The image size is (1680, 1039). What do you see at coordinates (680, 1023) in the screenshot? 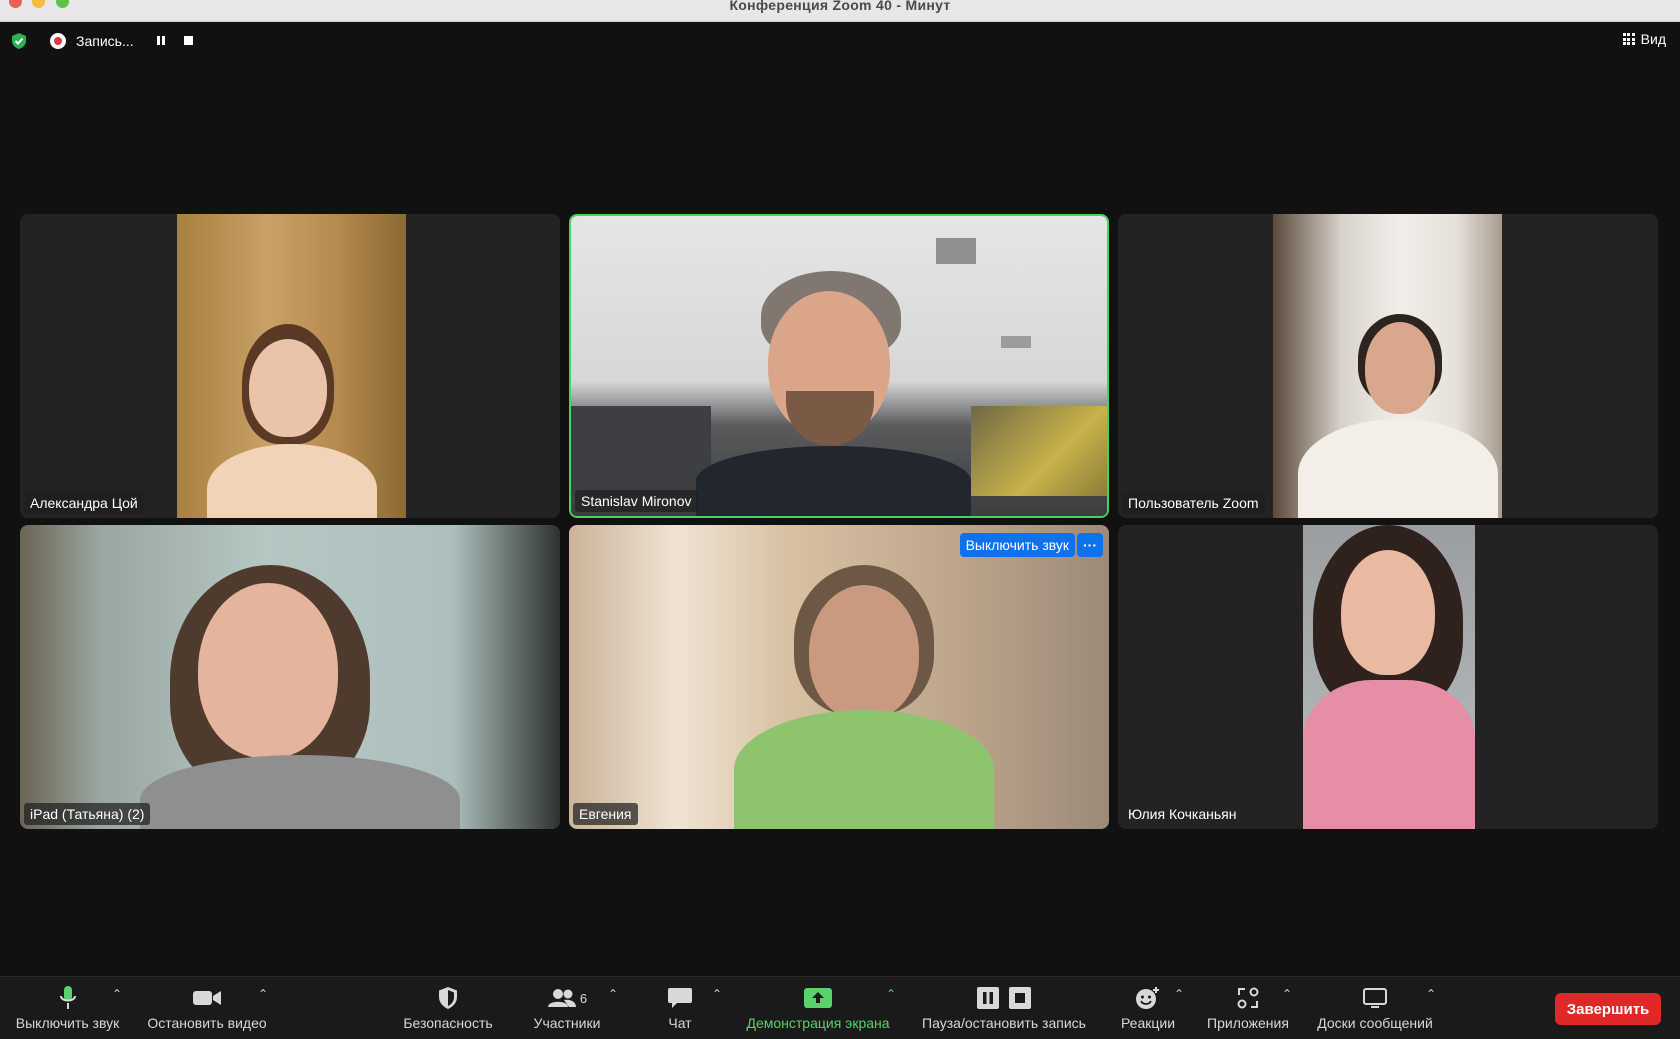
I see `chat-label: Чат` at bounding box center [680, 1023].